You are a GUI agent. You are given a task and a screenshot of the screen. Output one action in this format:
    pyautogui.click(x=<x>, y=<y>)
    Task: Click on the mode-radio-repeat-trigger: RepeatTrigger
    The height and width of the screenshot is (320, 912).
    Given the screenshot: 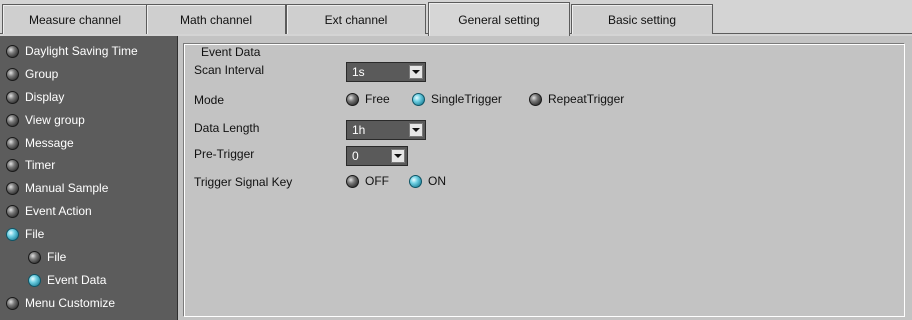 What is the action you would take?
    pyautogui.click(x=576, y=99)
    